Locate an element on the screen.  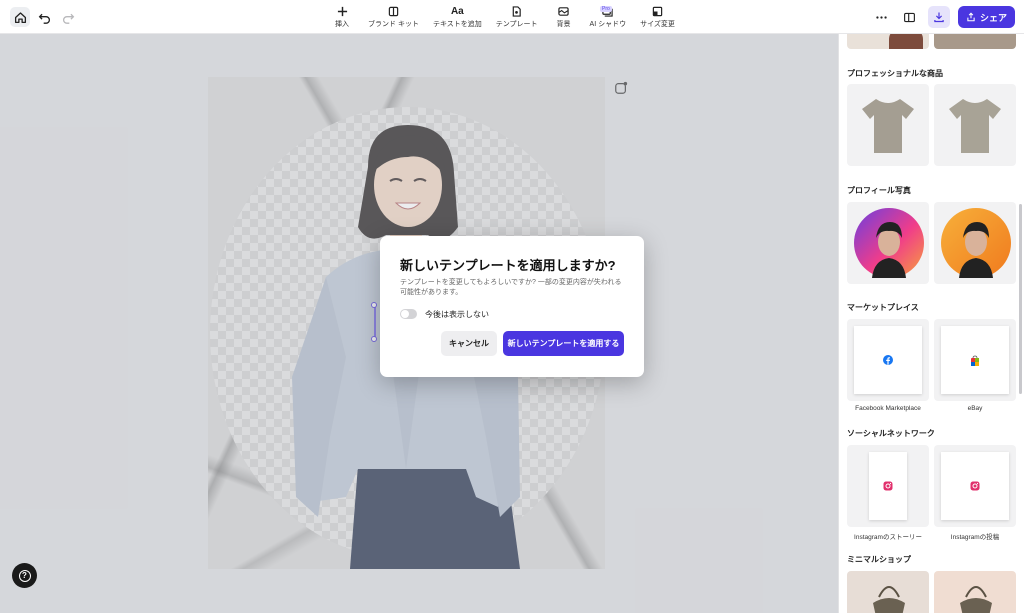
apply-template-button: 新しいテンプレートを適用する is located at coordinates (563, 343).